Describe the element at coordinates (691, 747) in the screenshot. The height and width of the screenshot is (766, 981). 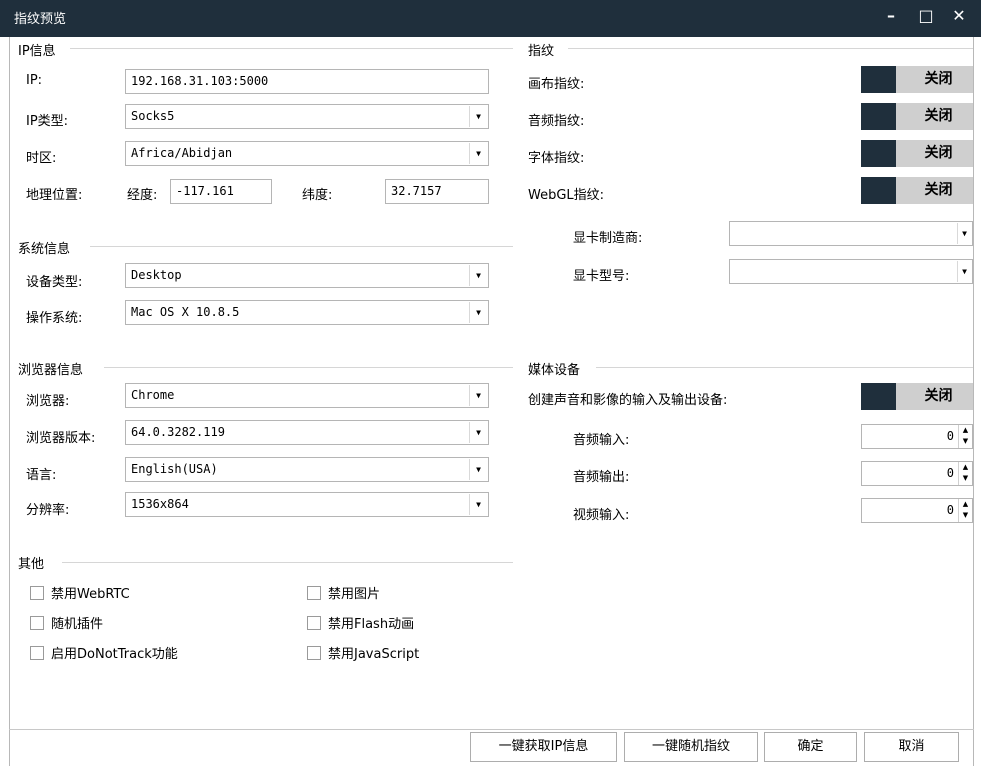
I see `random-fingerprint-button: 一键随机指纹` at that location.